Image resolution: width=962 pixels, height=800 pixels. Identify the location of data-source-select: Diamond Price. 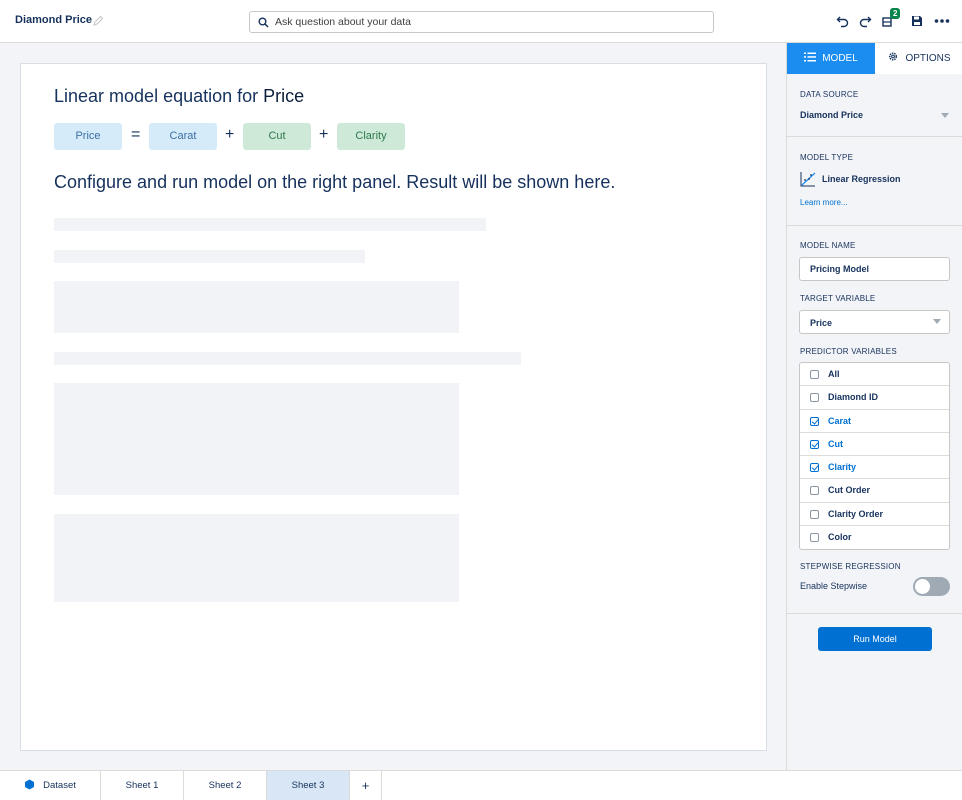
(875, 115).